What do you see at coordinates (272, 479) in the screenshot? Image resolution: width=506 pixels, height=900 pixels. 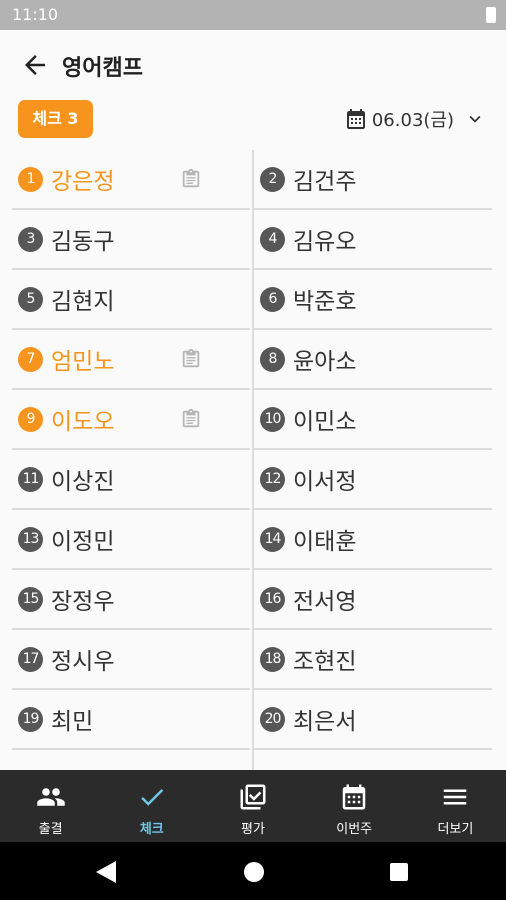 I see `student-number-badge: 12` at bounding box center [272, 479].